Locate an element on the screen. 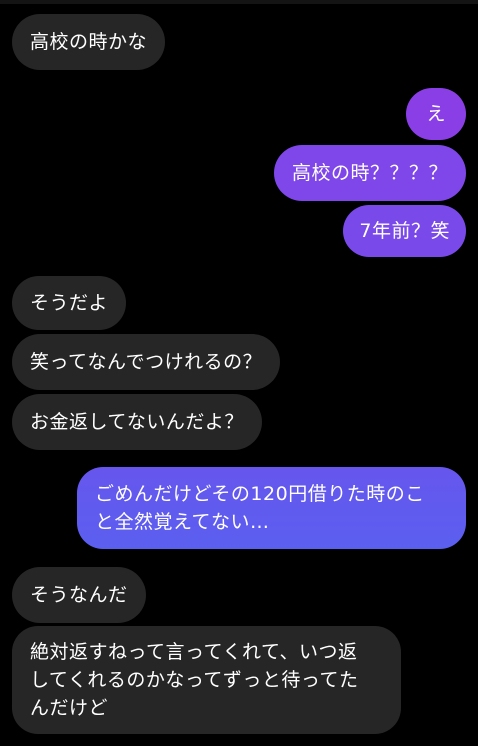 The width and height of the screenshot is (478, 746). message-bubble-incoming: 高校の時かな is located at coordinates (89, 42).